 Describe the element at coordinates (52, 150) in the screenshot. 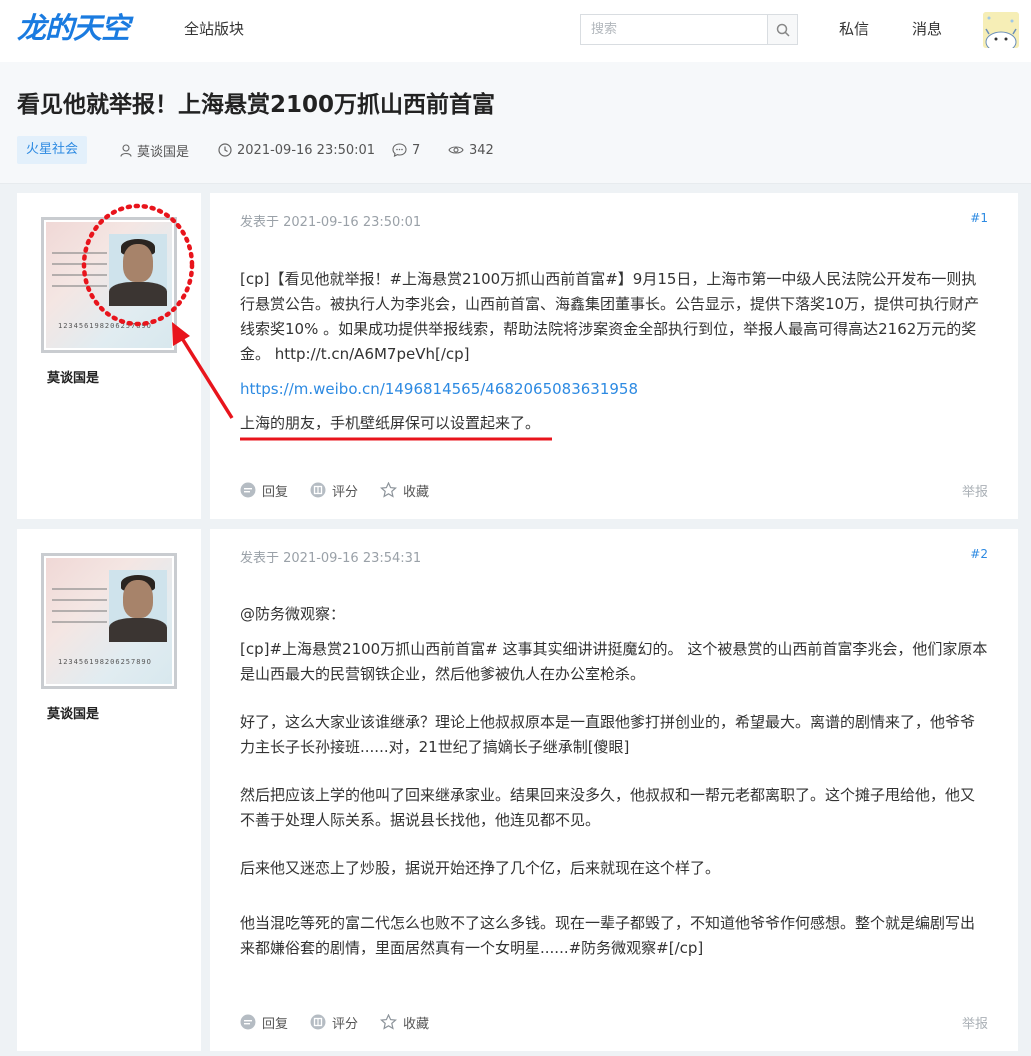

I see `board-badge: 火星社会` at that location.